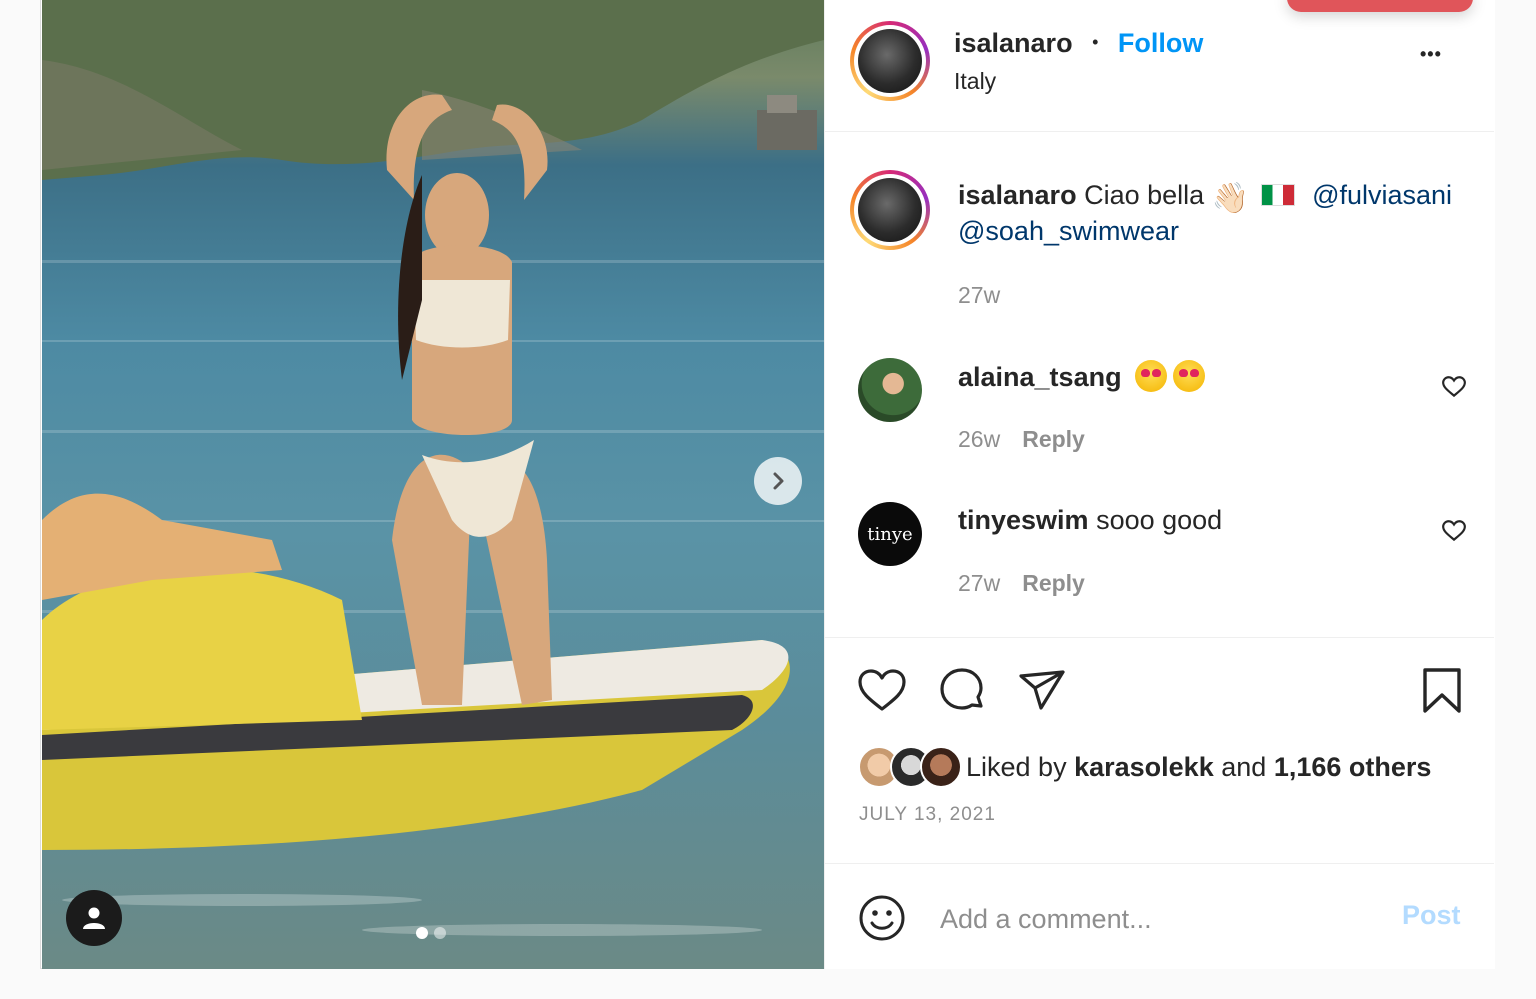  I want to click on follow-button: Follow, so click(1160, 43).